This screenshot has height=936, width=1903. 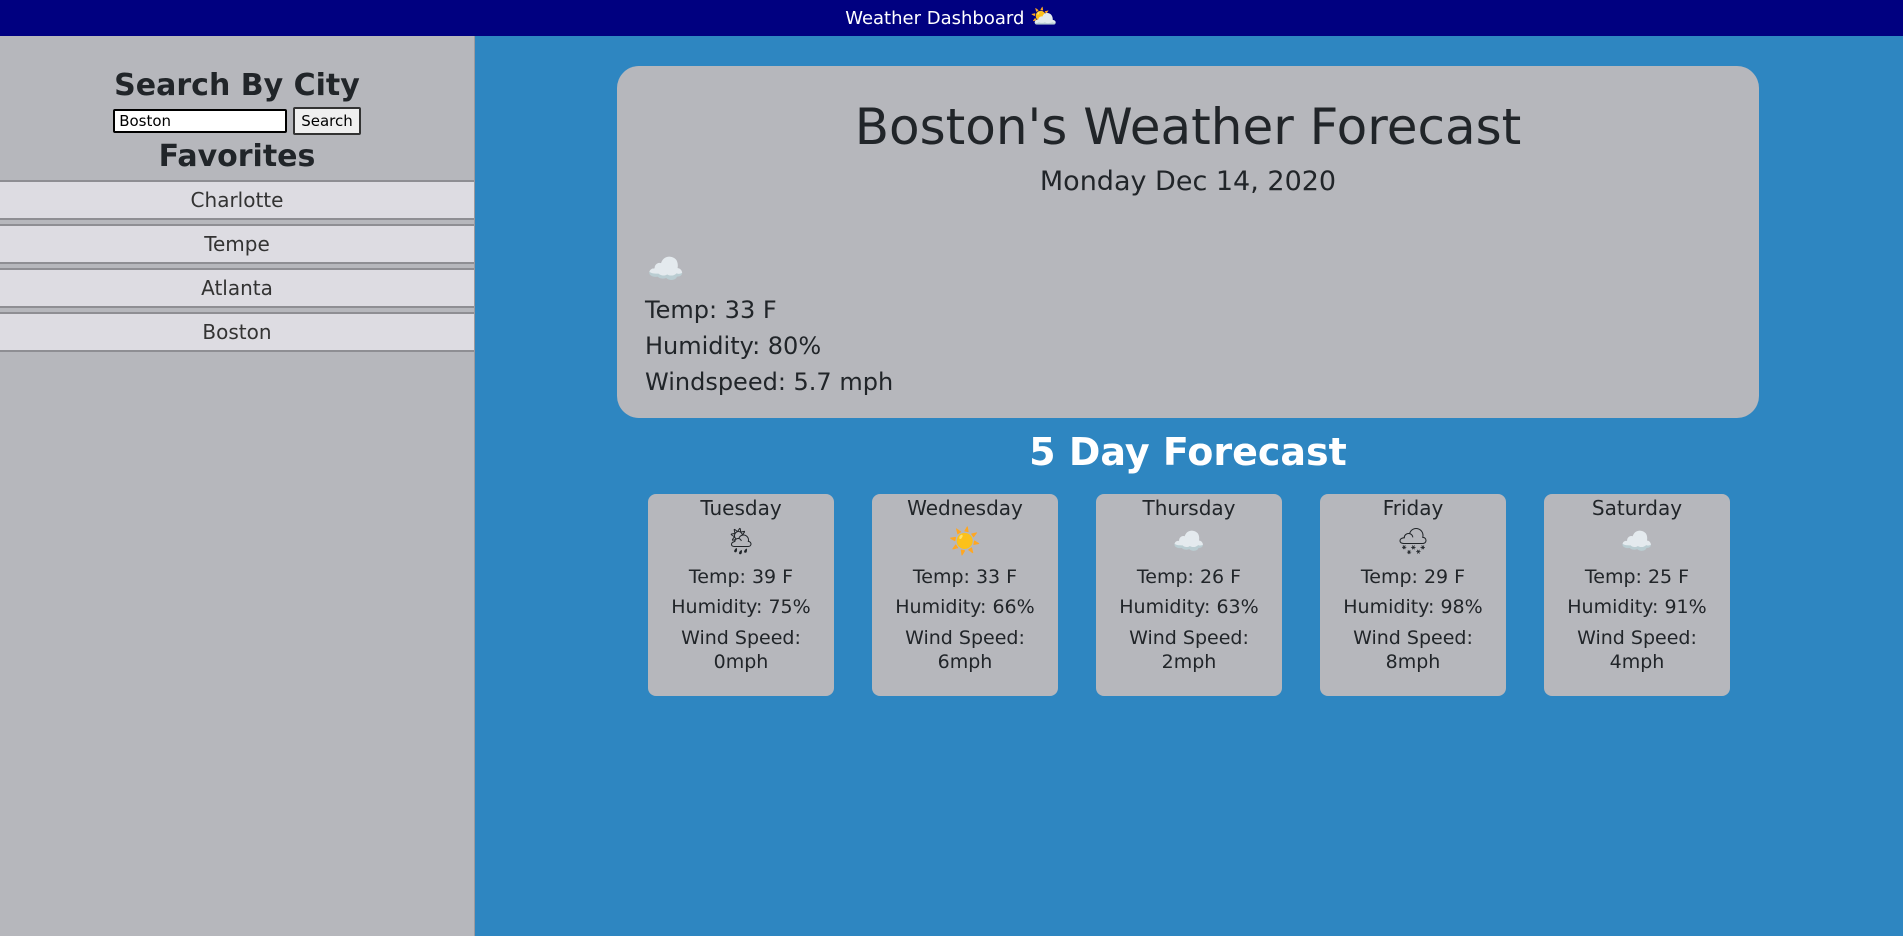 What do you see at coordinates (237, 244) in the screenshot?
I see `favorite-item-tempe: Tempe` at bounding box center [237, 244].